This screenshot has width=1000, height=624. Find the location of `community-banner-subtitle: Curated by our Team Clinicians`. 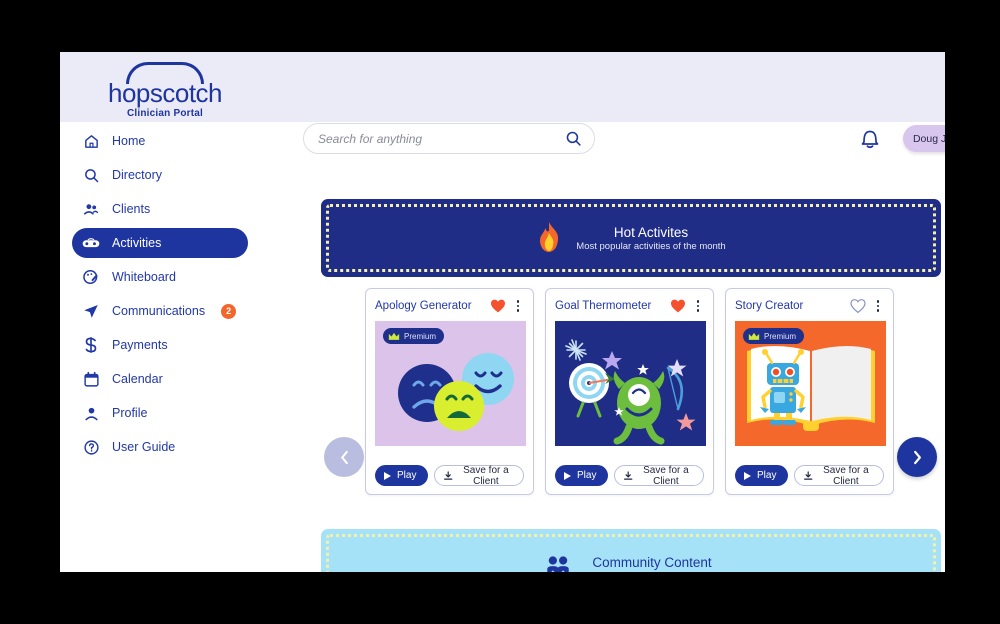

community-banner-subtitle: Curated by our Team Clinicians is located at coordinates (652, 572).